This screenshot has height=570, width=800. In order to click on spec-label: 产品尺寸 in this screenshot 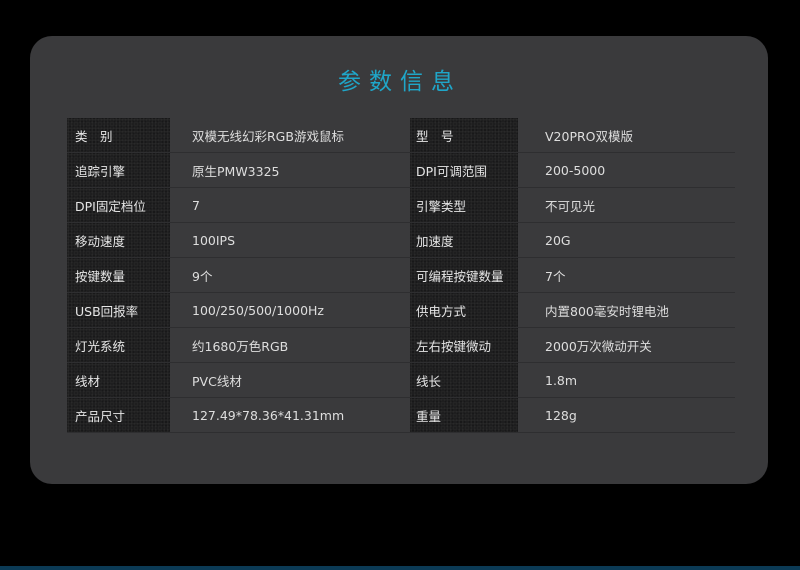, I will do `click(118, 415)`.